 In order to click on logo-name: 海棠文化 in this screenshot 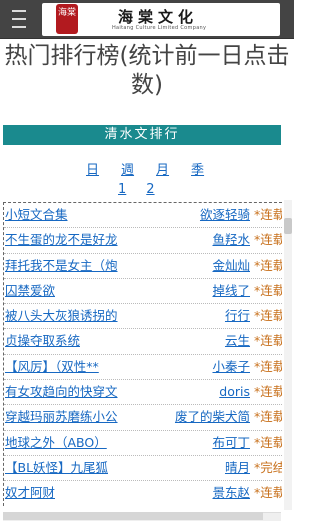, I will do `click(158, 17)`.